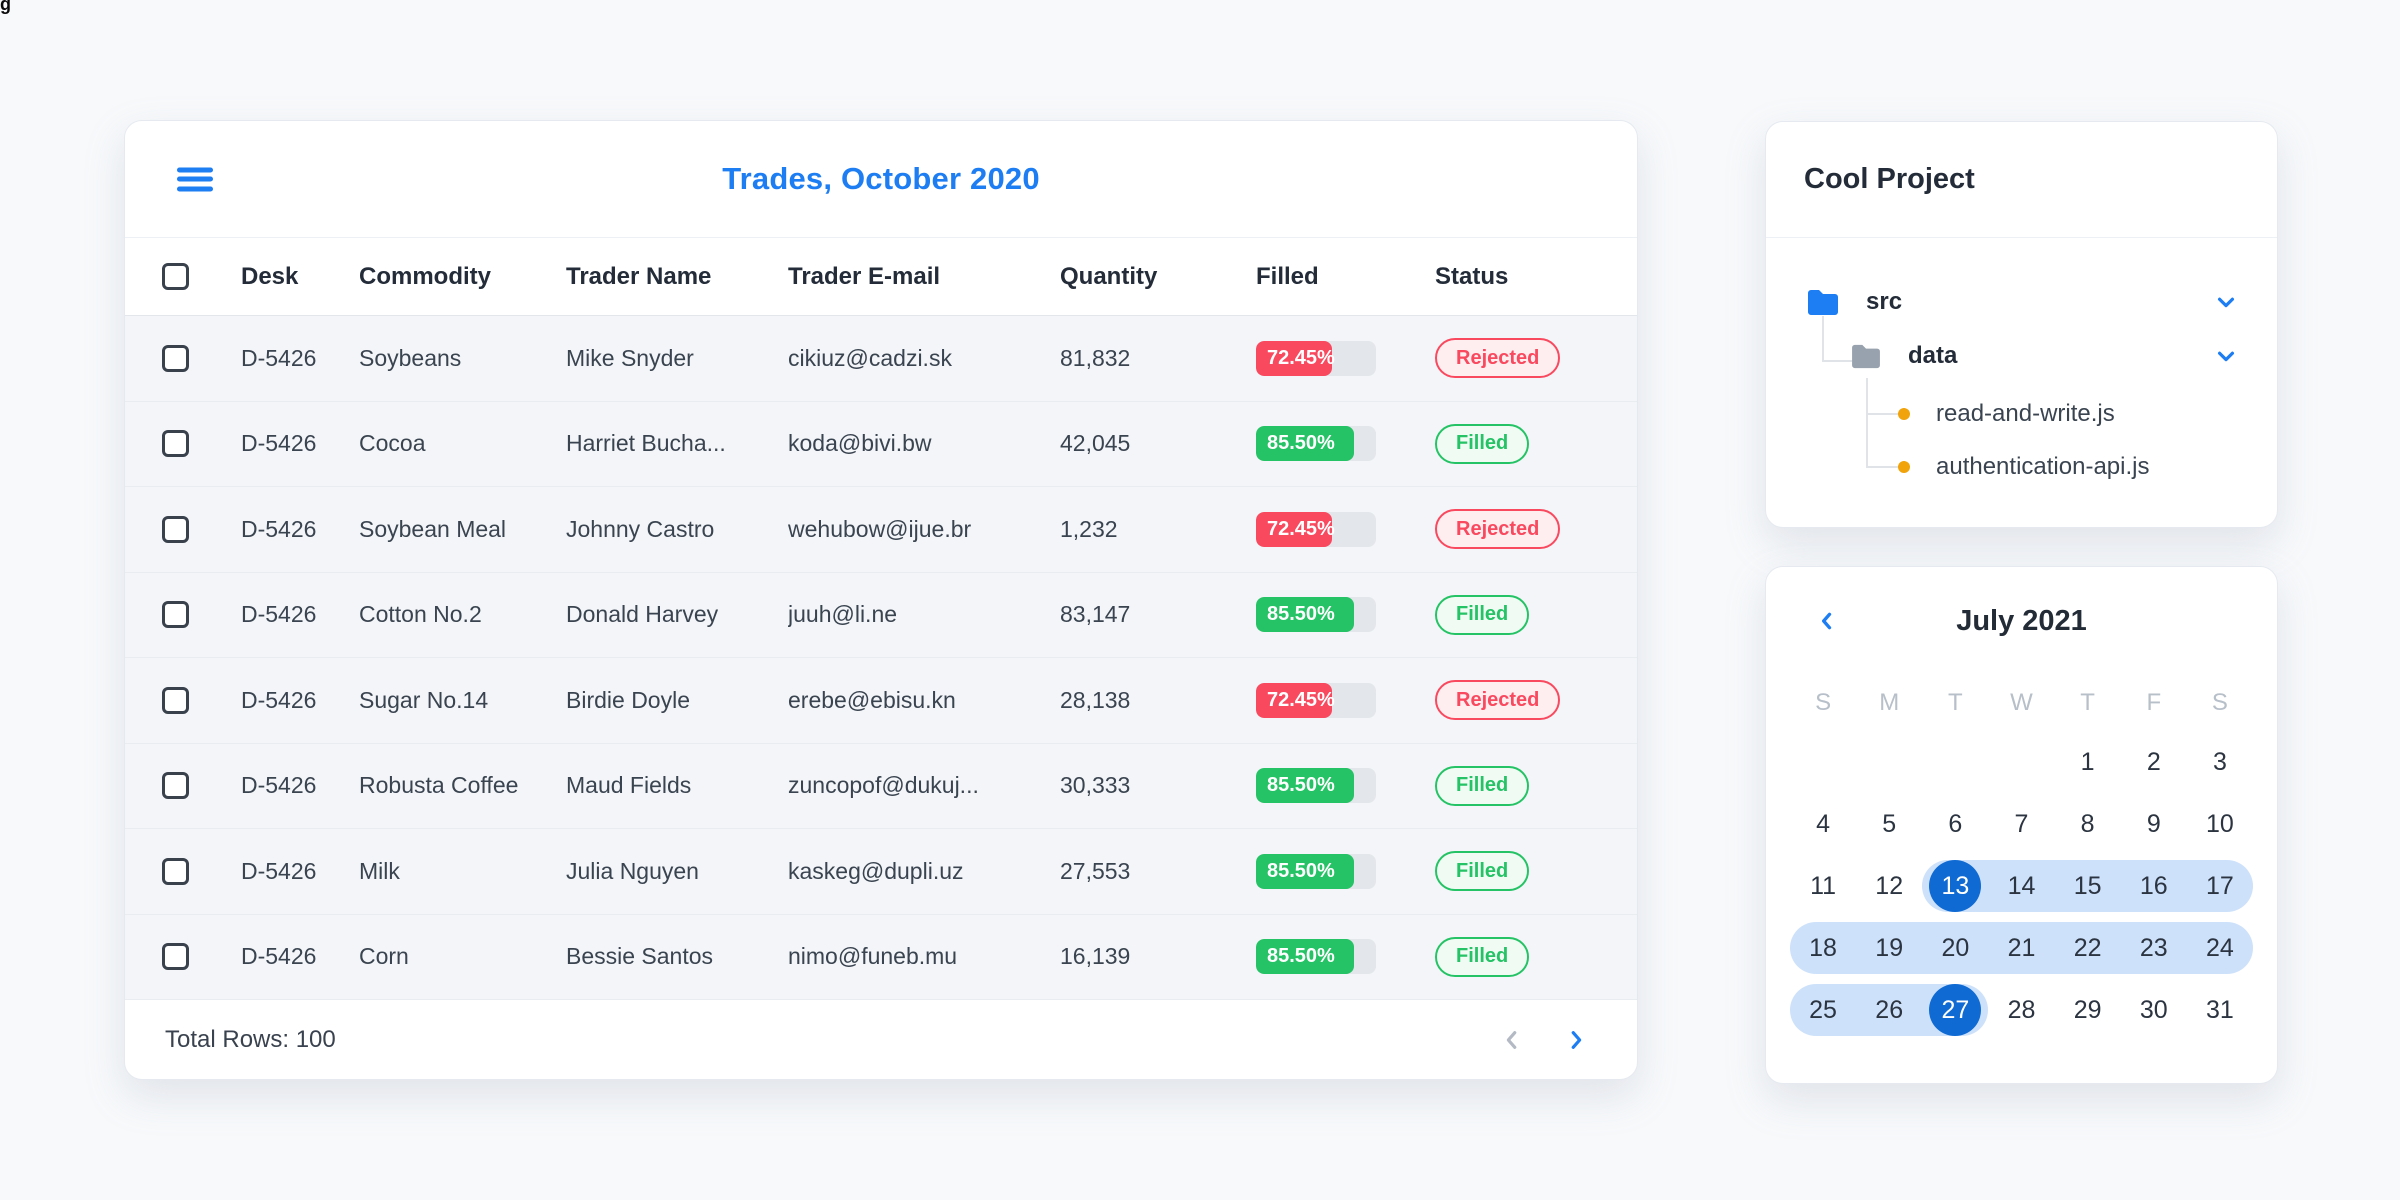  Describe the element at coordinates (2021, 1010) in the screenshot. I see `calendar-day: 28` at that location.